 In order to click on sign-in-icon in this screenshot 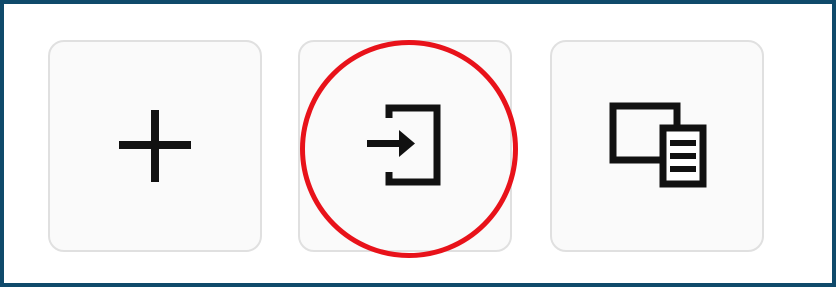, I will do `click(404, 145)`.